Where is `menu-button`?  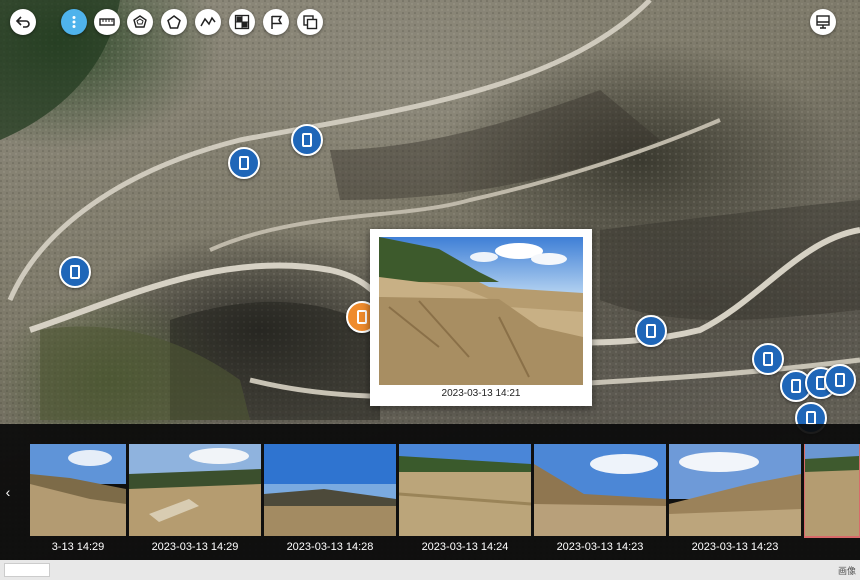 menu-button is located at coordinates (74, 22).